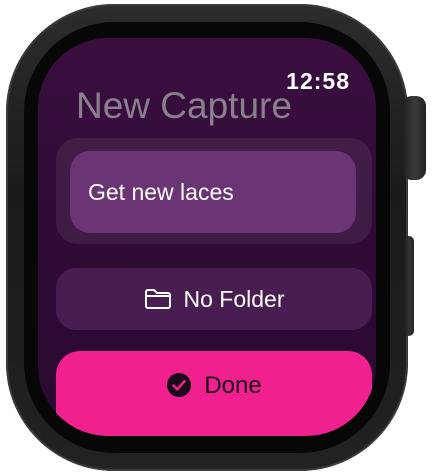 The height and width of the screenshot is (475, 440). What do you see at coordinates (414, 138) in the screenshot?
I see `digital-crown` at bounding box center [414, 138].